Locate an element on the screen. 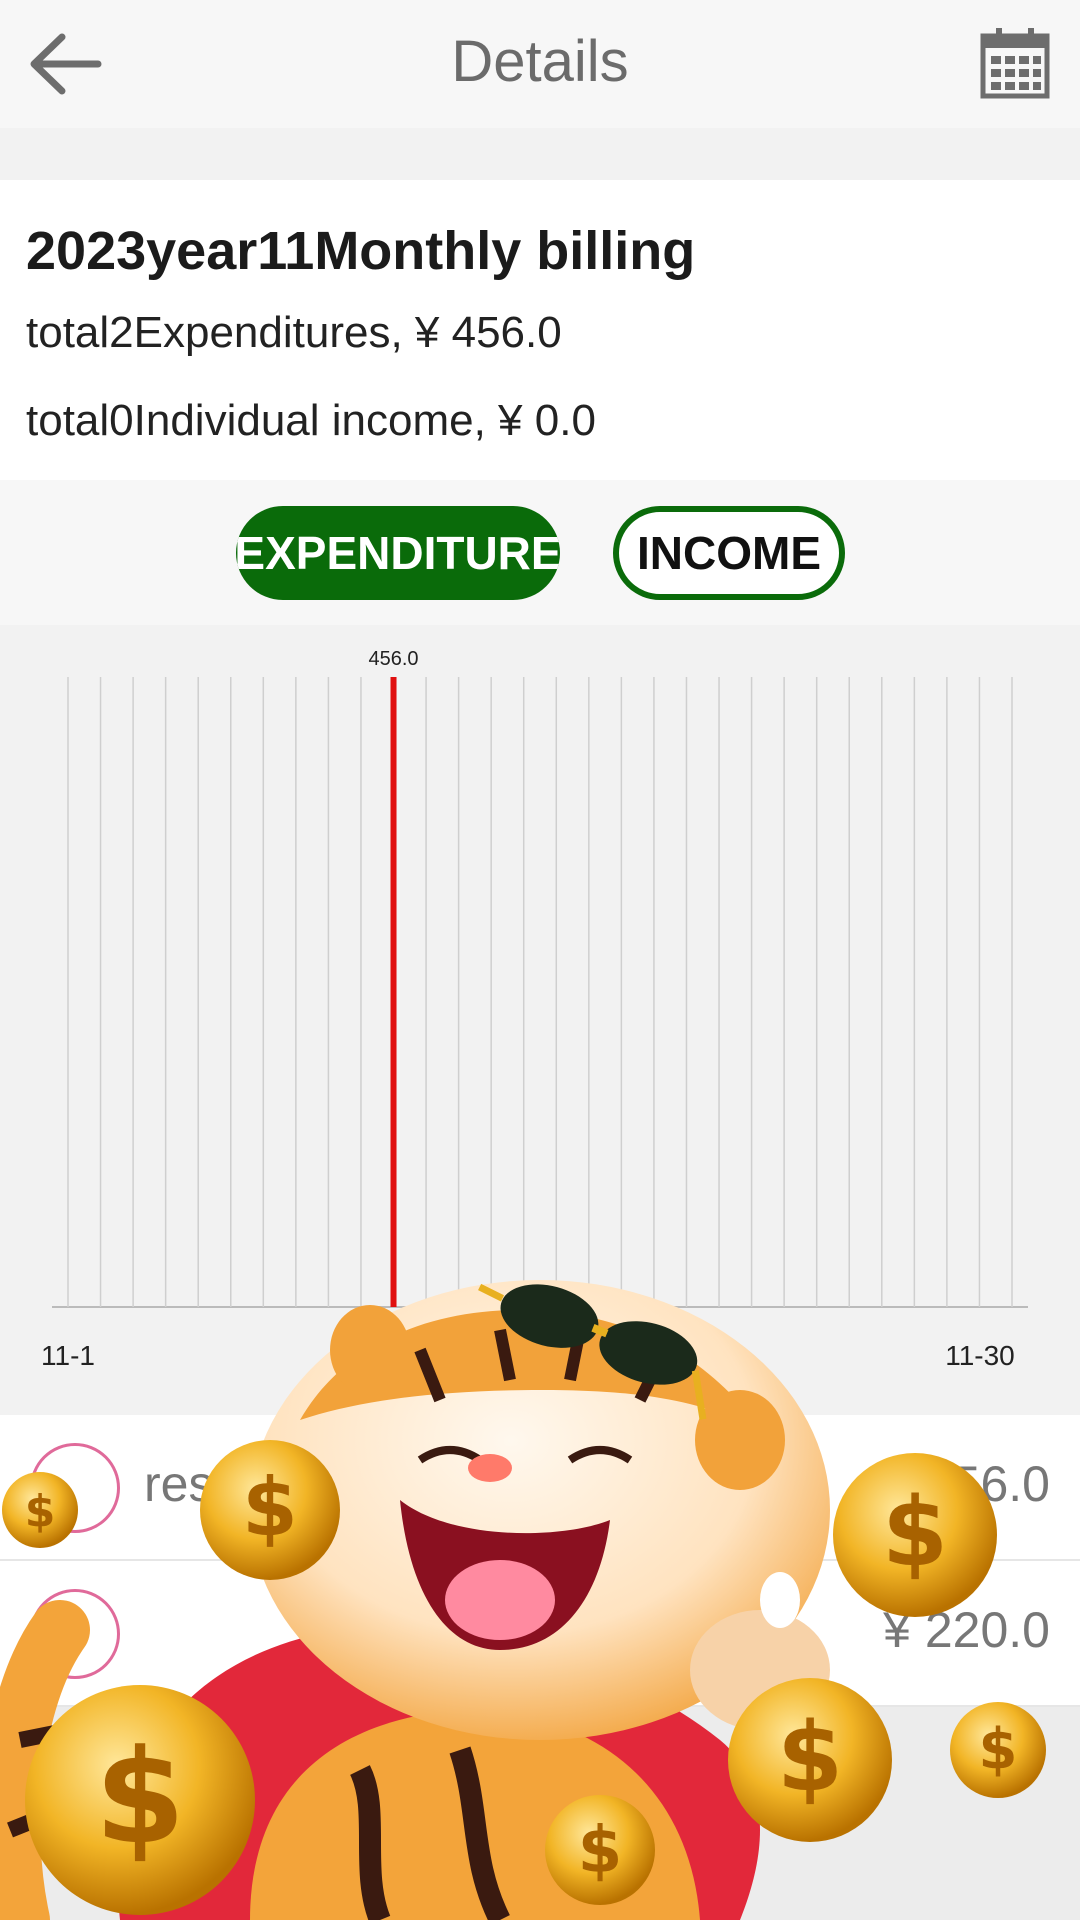 This screenshot has height=1920, width=1080. income-summary: total0Individual income, ¥ 0.0 is located at coordinates (311, 420).